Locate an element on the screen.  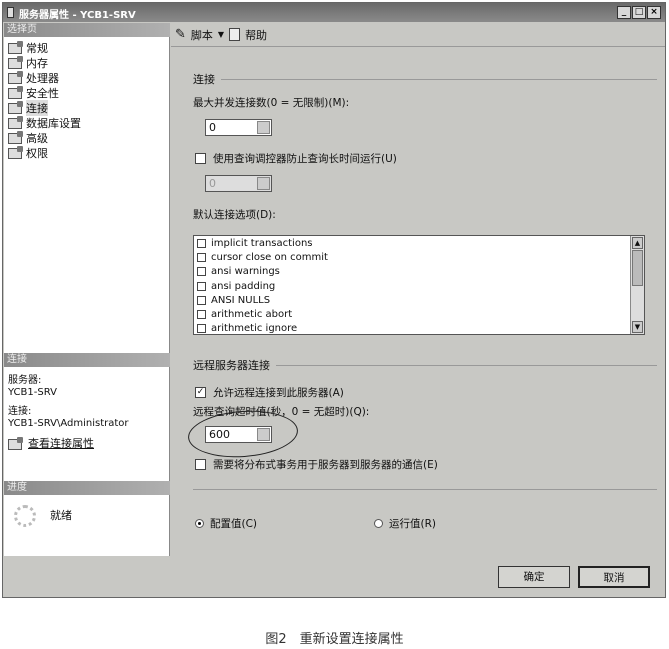
connection-group: 连接 is located at coordinates (425, 79).